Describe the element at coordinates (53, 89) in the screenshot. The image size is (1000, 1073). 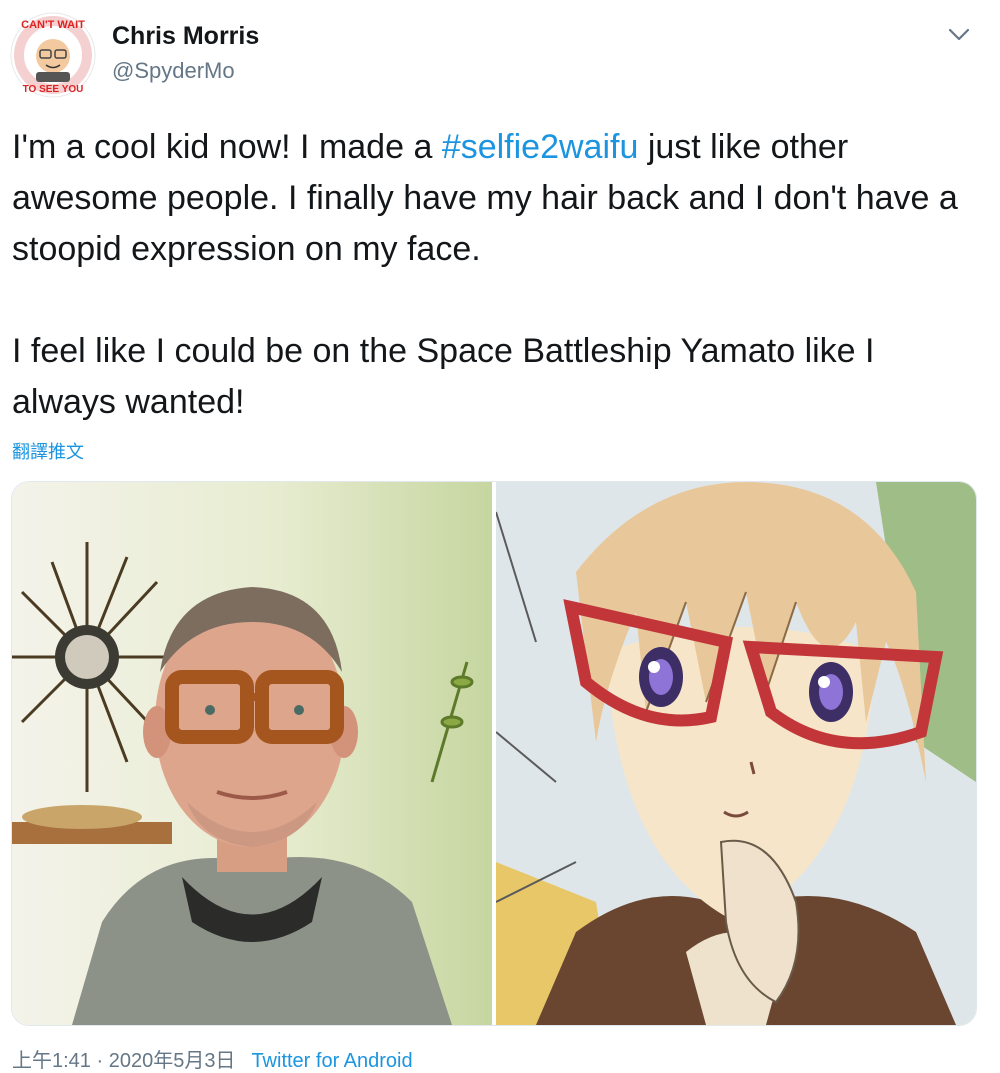
I see `svg-text: TO SEE YOU` at that location.